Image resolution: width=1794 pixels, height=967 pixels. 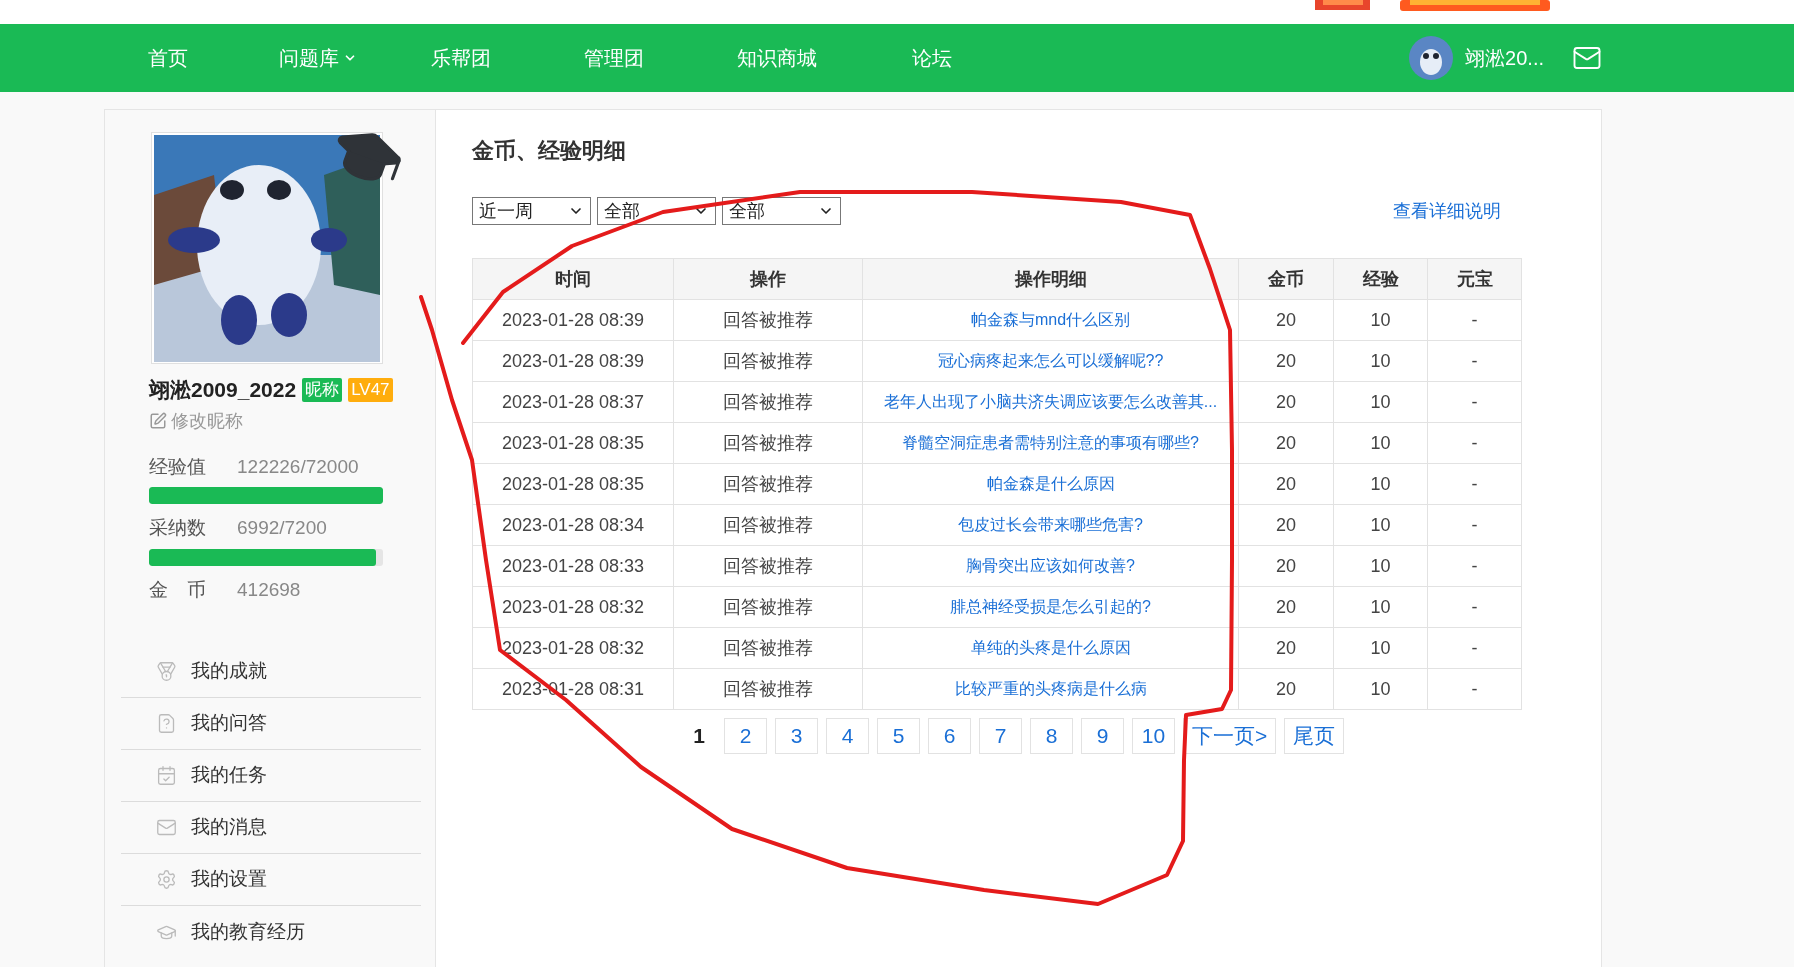 I want to click on table-cell: 2023-01-28 08:37, so click(x=573, y=402).